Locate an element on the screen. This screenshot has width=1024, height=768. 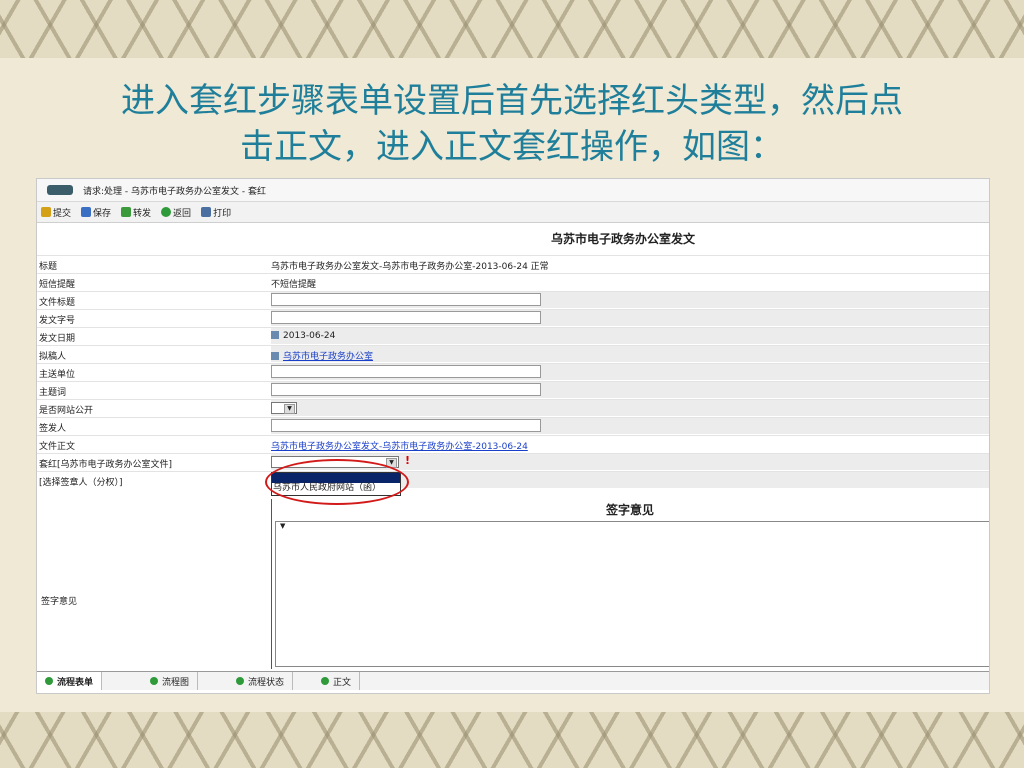
field-row-redhead: 套红[乌苏市电子政务办公室文件] ▼ ! is located at coordinates (513, 462).